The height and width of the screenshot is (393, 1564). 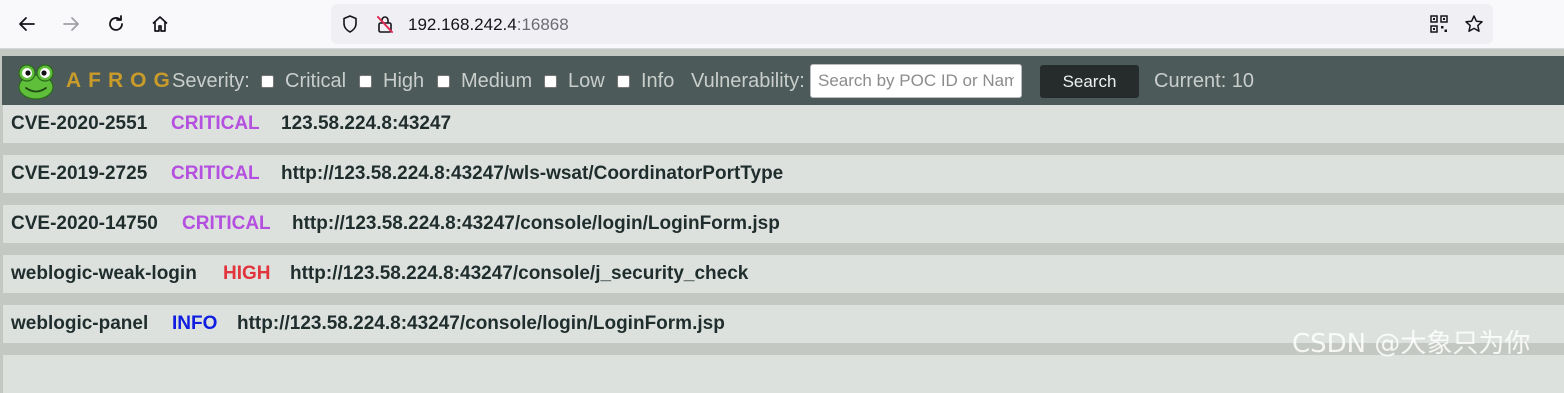 I want to click on browser-toolbar: 192.168.242.4:16868, so click(x=782, y=24).